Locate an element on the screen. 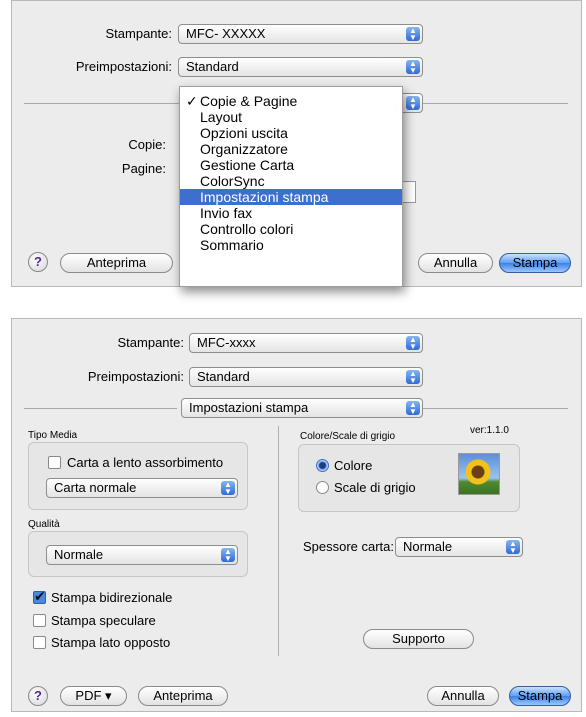 This screenshot has width=586, height=717. menu-item: Gestione Carta is located at coordinates (291, 165).